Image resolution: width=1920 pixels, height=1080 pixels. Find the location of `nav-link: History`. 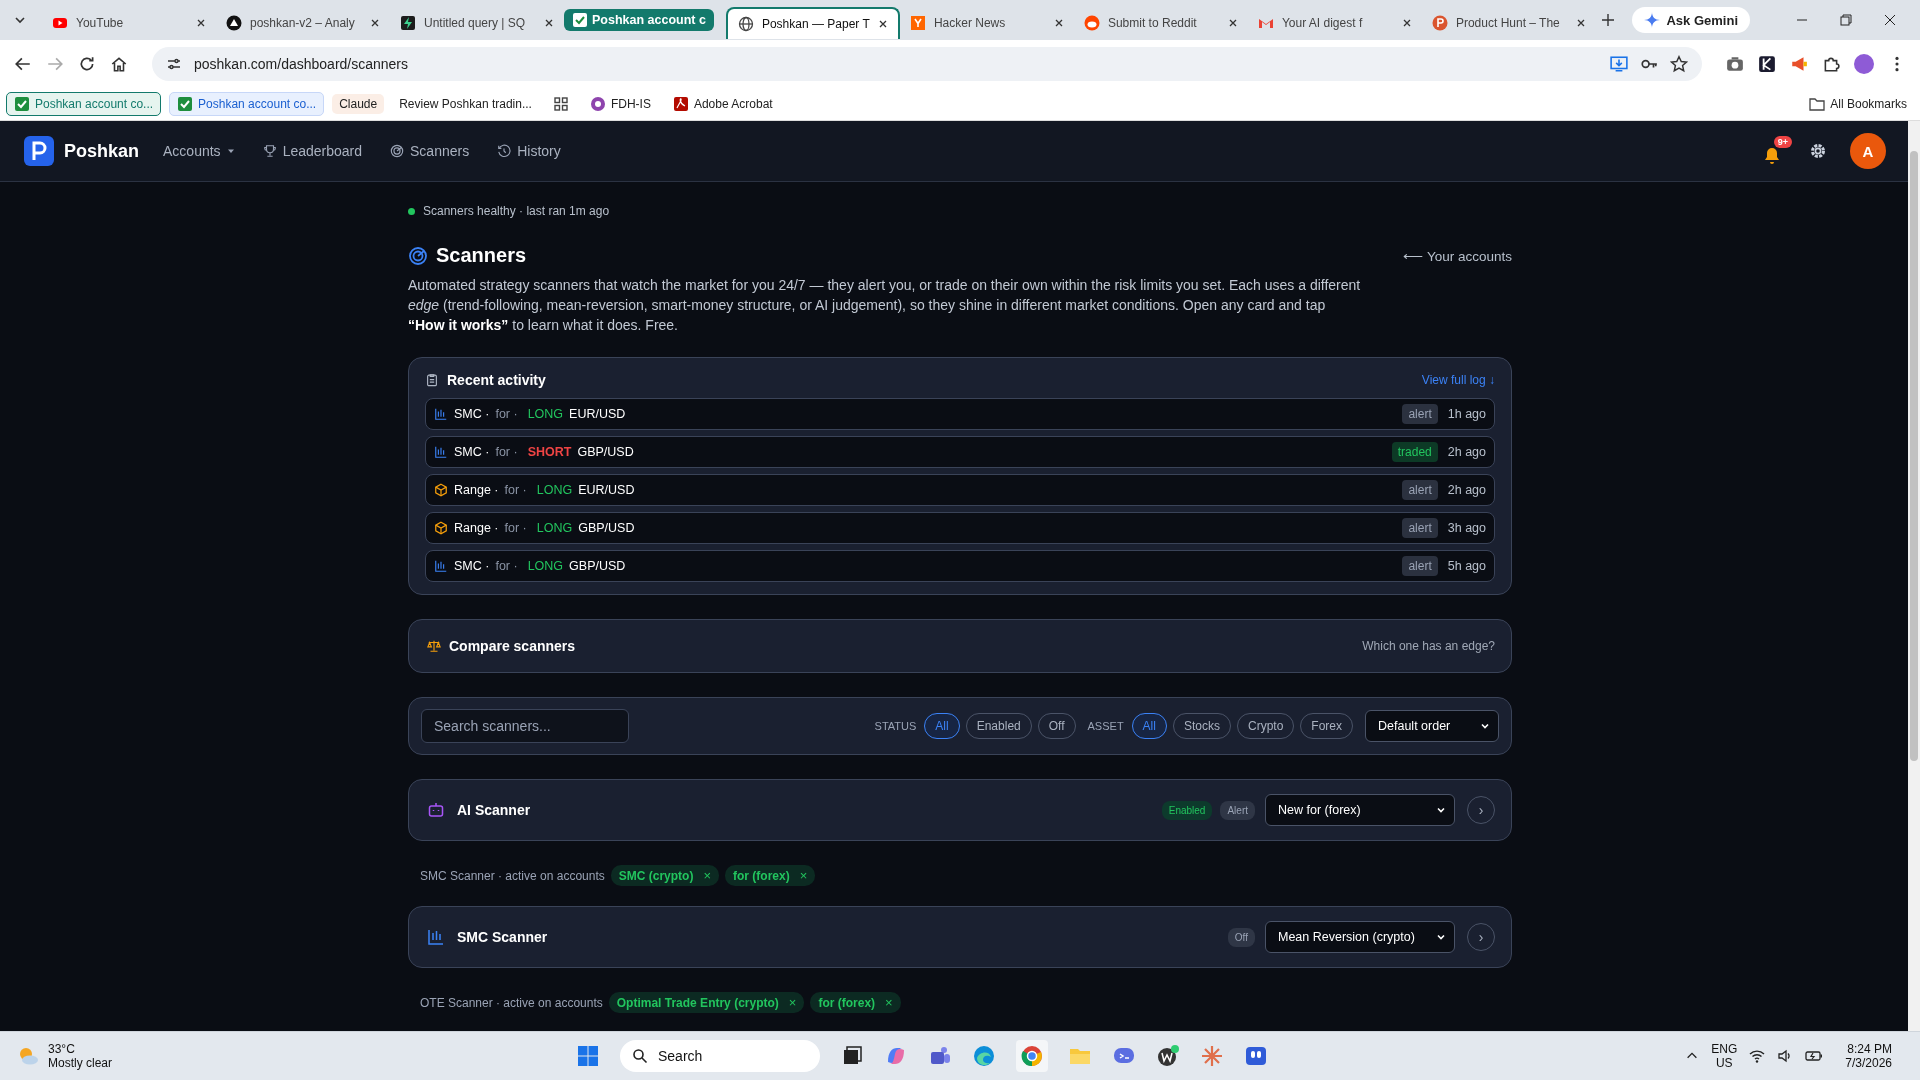

nav-link: History is located at coordinates (529, 151).